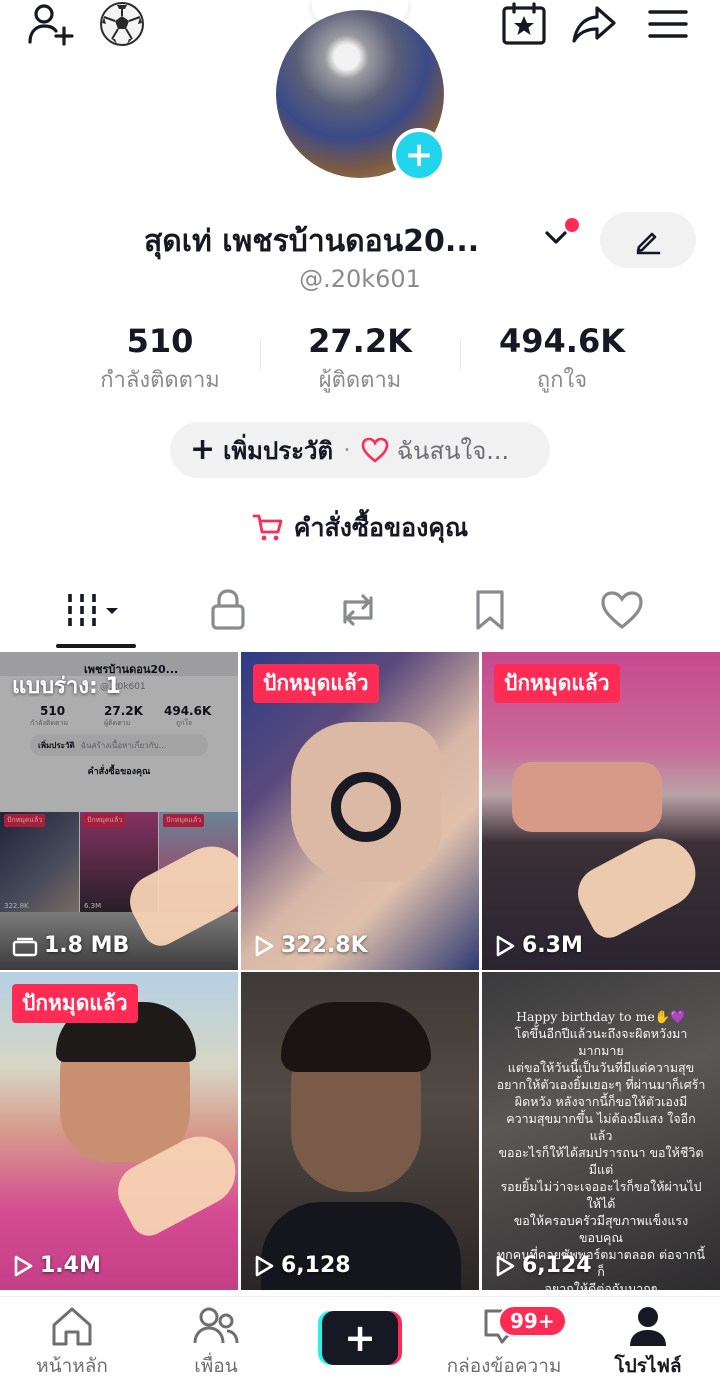 This screenshot has width=720, height=1384. Describe the element at coordinates (366, 807) in the screenshot. I see `bracelet-shape` at that location.